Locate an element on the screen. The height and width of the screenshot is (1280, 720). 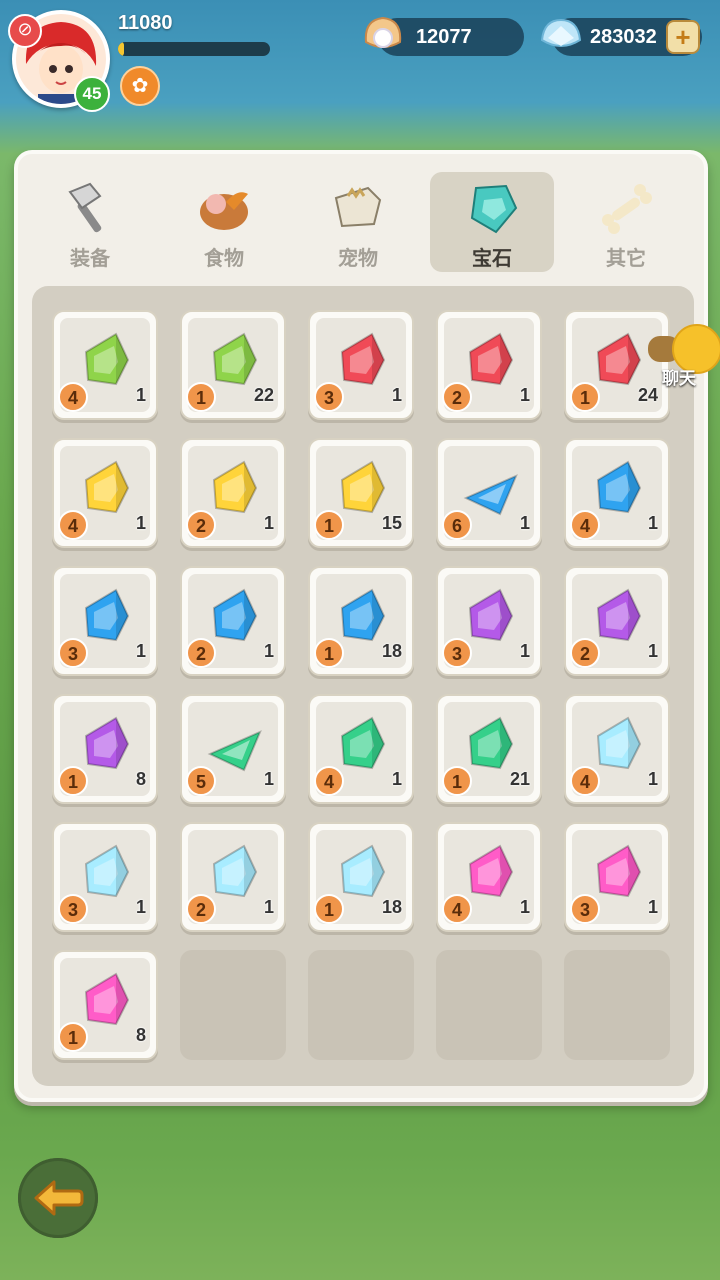
gem-slot: 1 21 is located at coordinates (489, 749).